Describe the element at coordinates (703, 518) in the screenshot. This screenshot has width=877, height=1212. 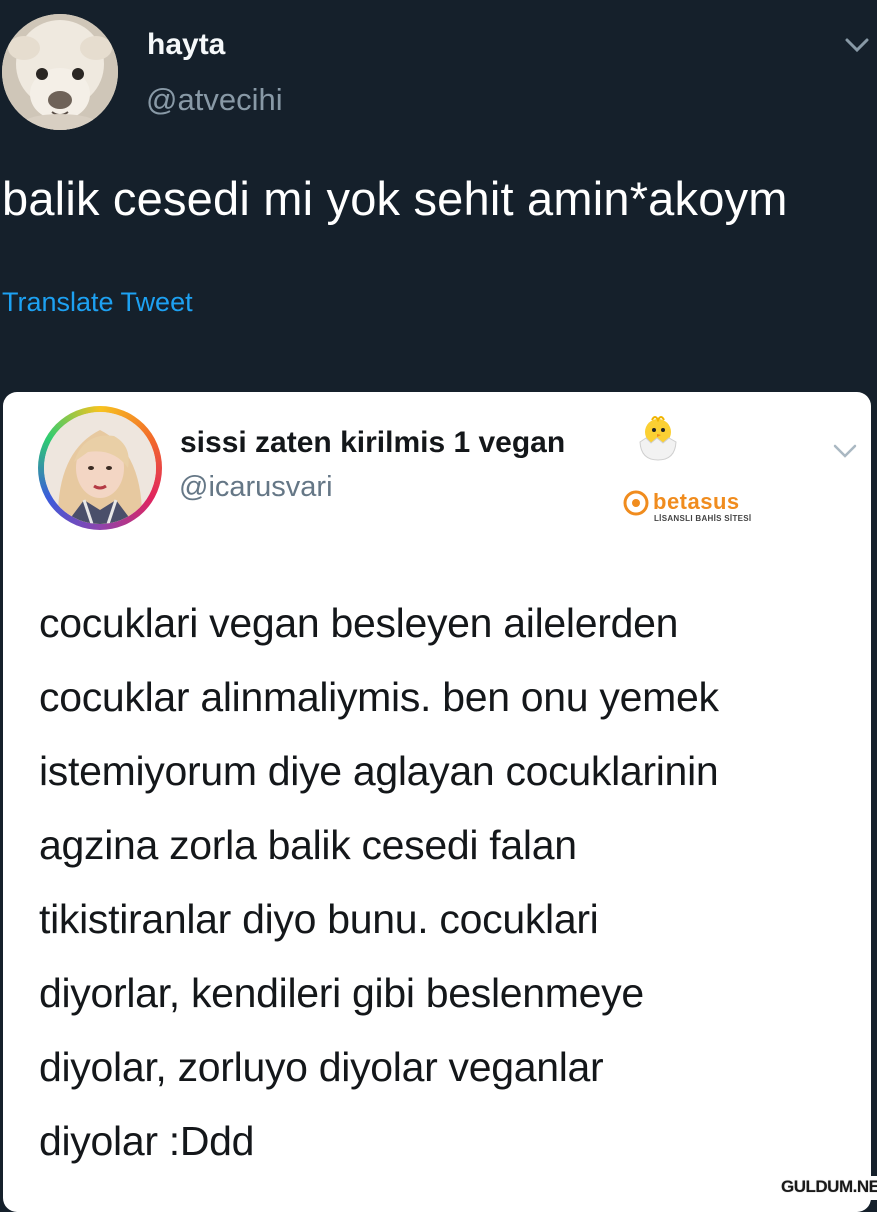
I see `watermark-tagline: LİSANSLI BAHİS SİTESİ` at that location.